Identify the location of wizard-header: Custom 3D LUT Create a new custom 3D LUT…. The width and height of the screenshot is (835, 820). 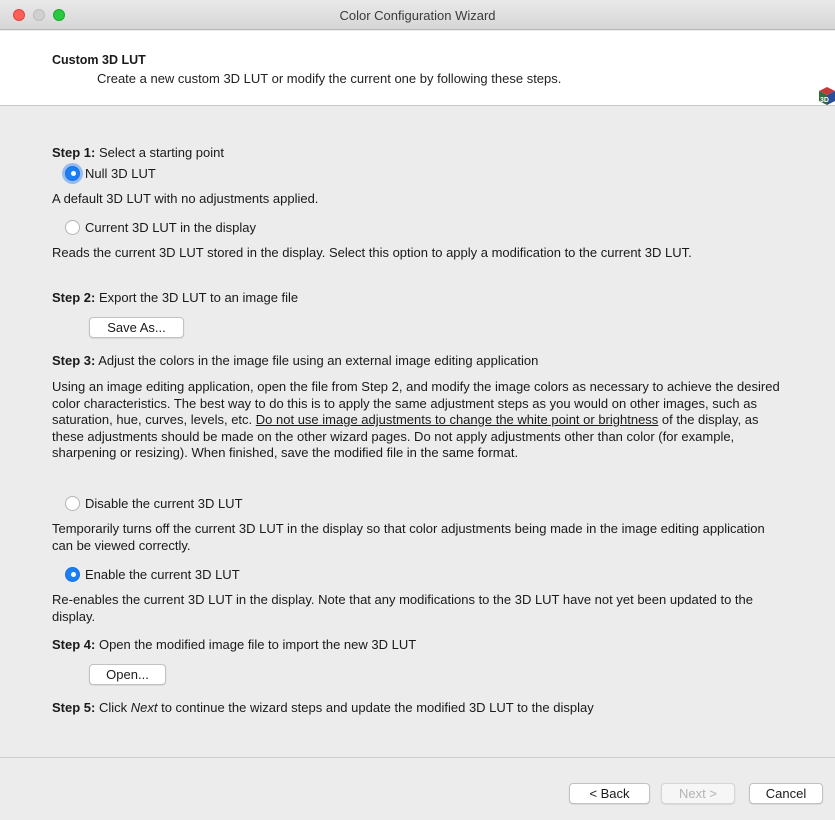
(417, 68).